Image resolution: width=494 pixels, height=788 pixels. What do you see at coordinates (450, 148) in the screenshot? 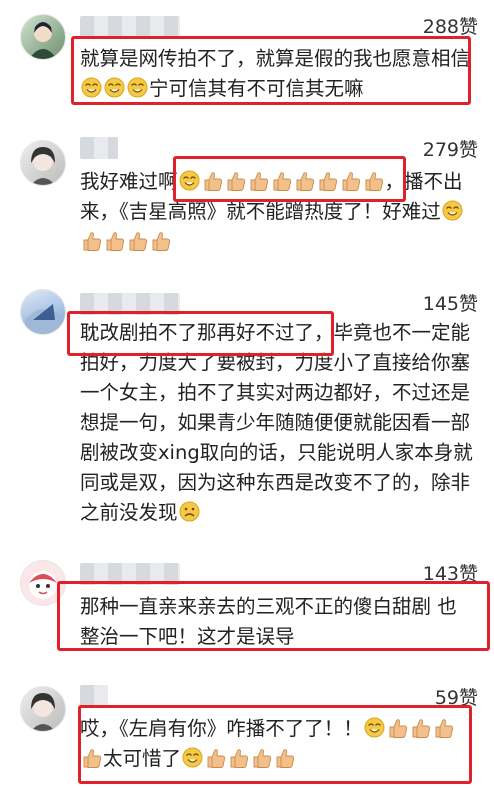
I see `like-count: 279赞` at bounding box center [450, 148].